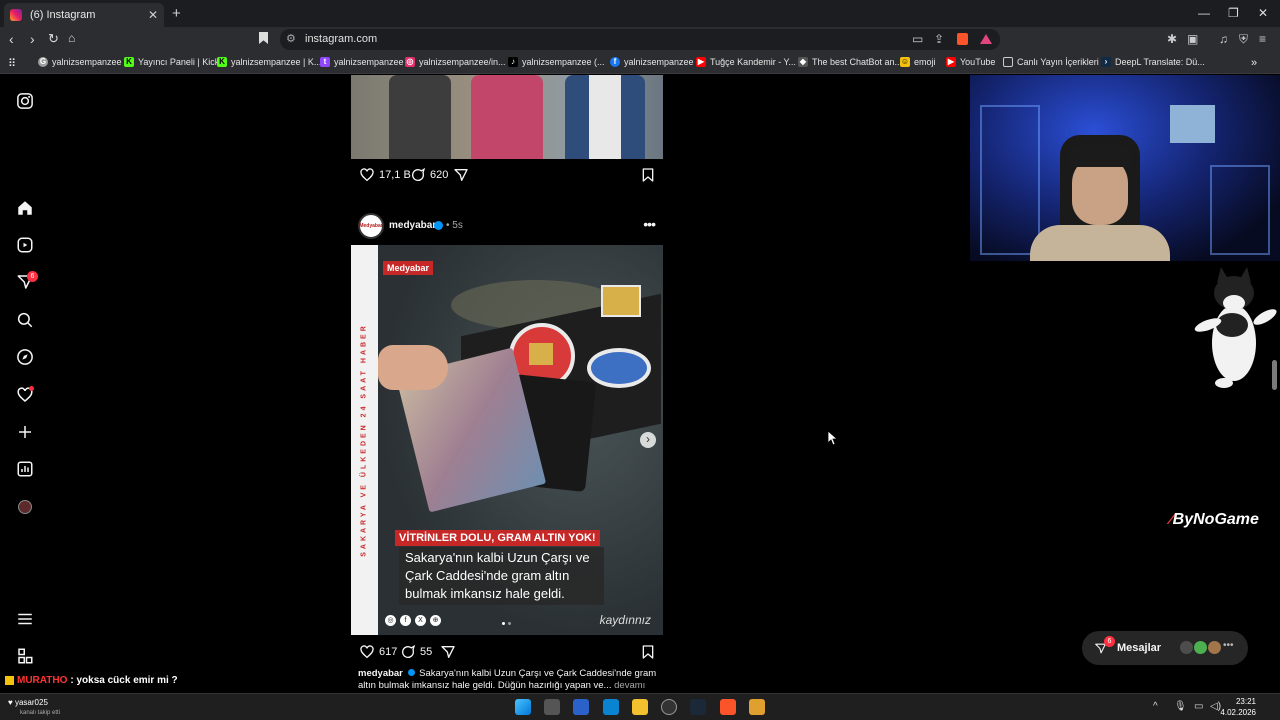 Image resolution: width=1280 pixels, height=720 pixels. I want to click on stream-chat-message: MURATHO : yoksa cück emir mi ?, so click(91, 680).